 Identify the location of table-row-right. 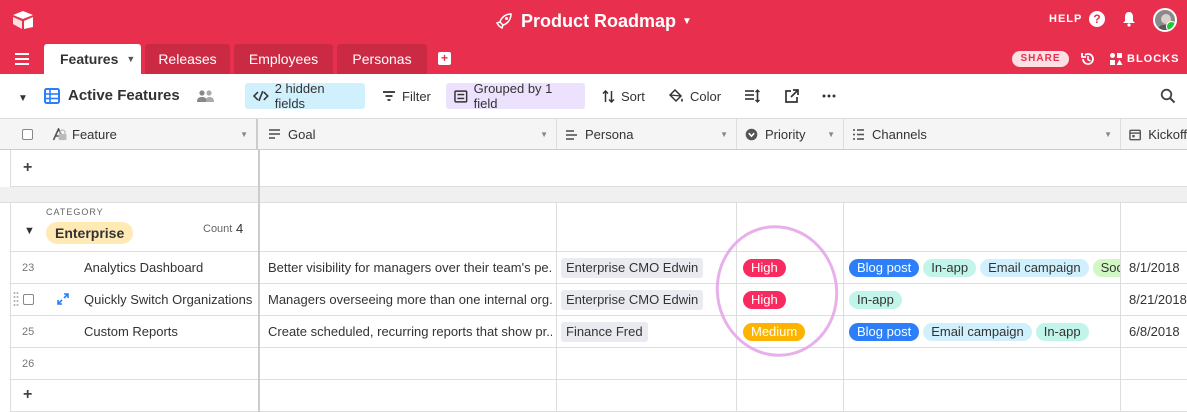
(723, 364).